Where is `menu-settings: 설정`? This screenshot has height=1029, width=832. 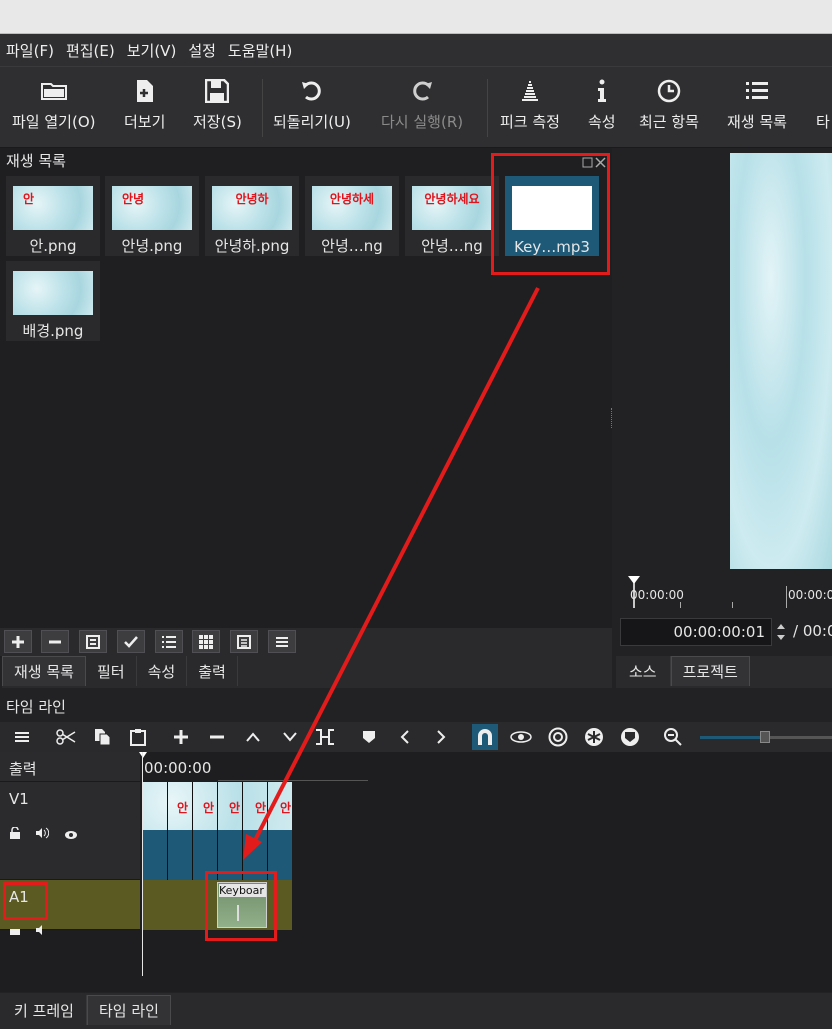
menu-settings: 설정 is located at coordinates (202, 50).